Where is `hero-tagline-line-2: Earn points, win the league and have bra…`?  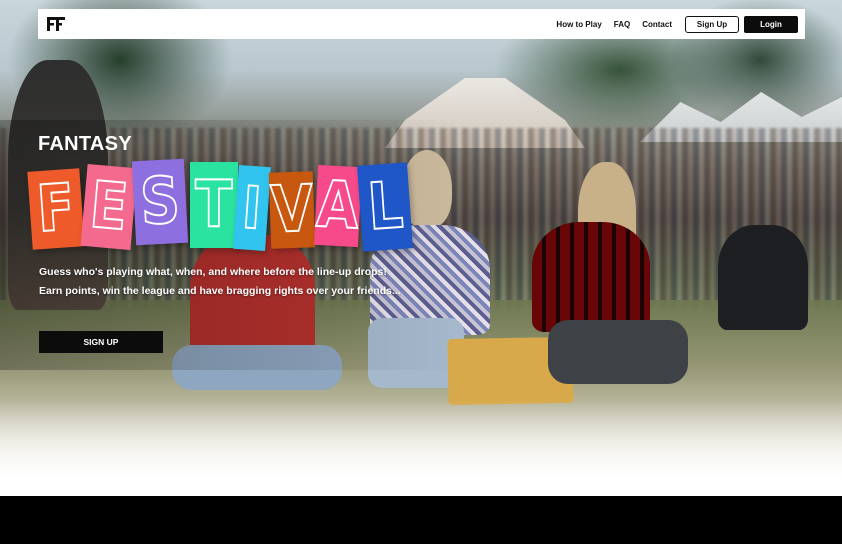 hero-tagline-line-2: Earn points, win the league and have bra… is located at coordinates (220, 291).